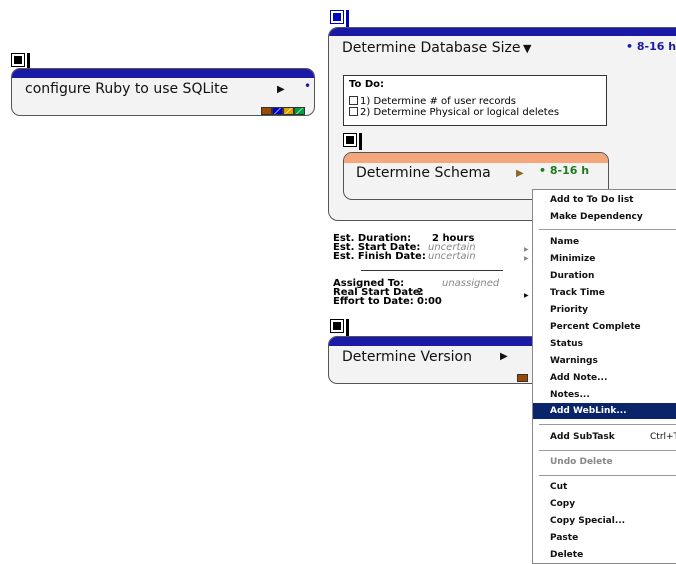  Describe the element at coordinates (347, 18) in the screenshot. I see `database-node-connector` at that location.